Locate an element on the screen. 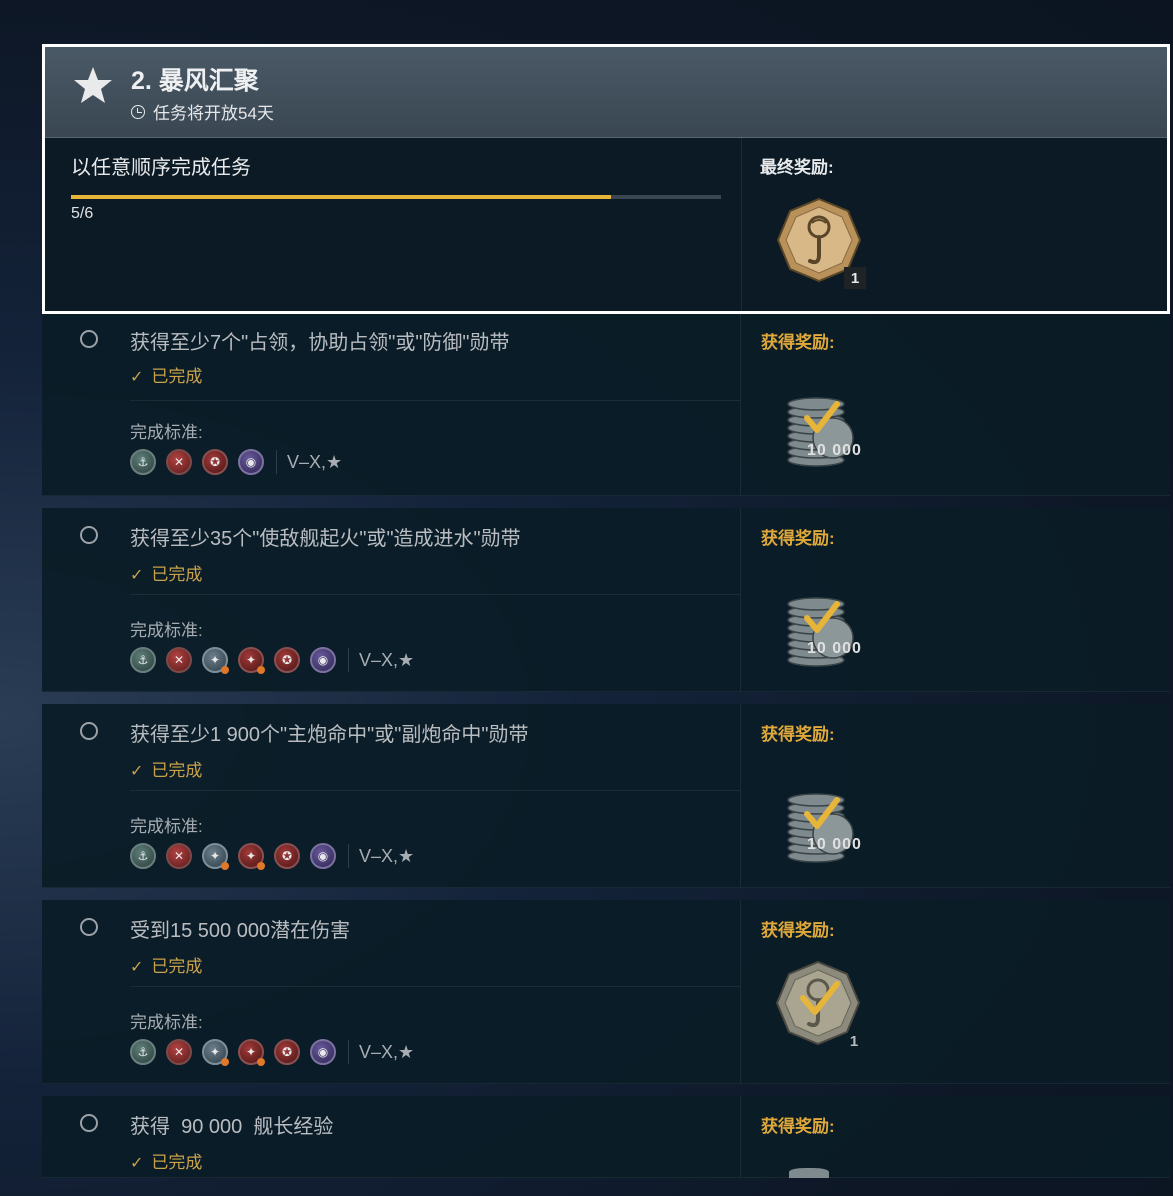 The image size is (1173, 1196). progress-bar is located at coordinates (396, 197).